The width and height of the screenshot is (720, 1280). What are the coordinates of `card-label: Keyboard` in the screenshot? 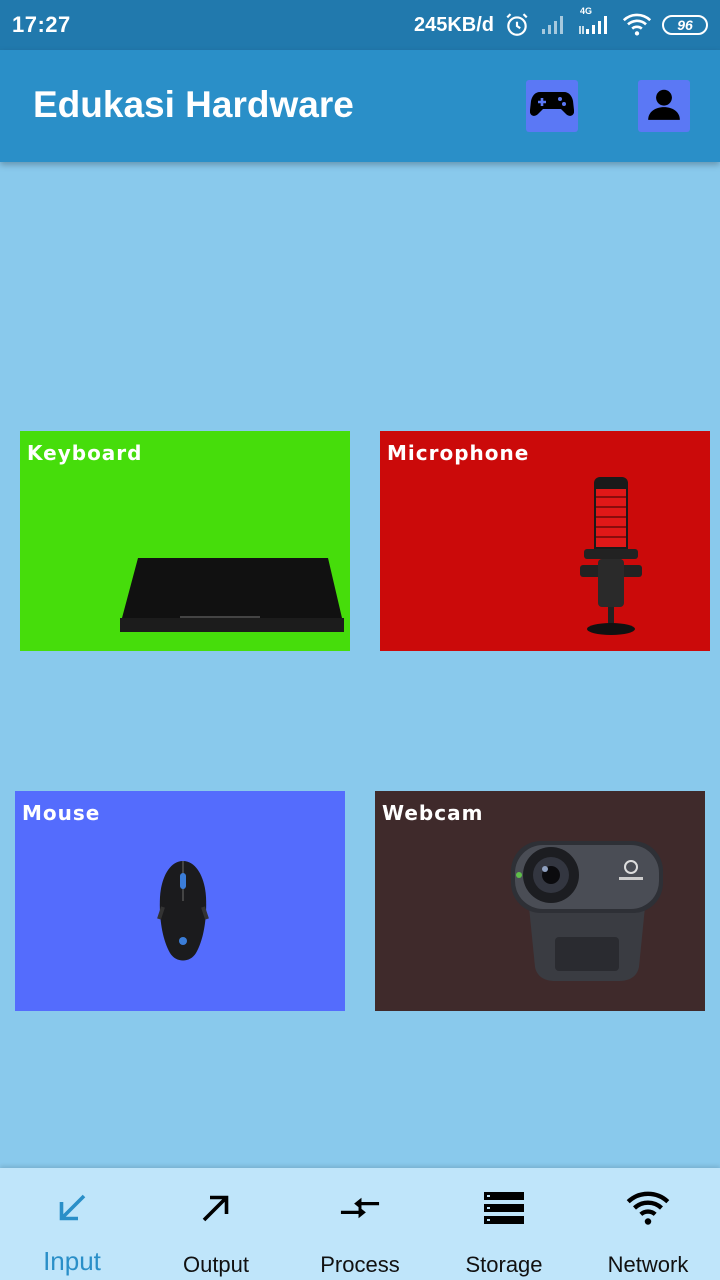 It's located at (85, 453).